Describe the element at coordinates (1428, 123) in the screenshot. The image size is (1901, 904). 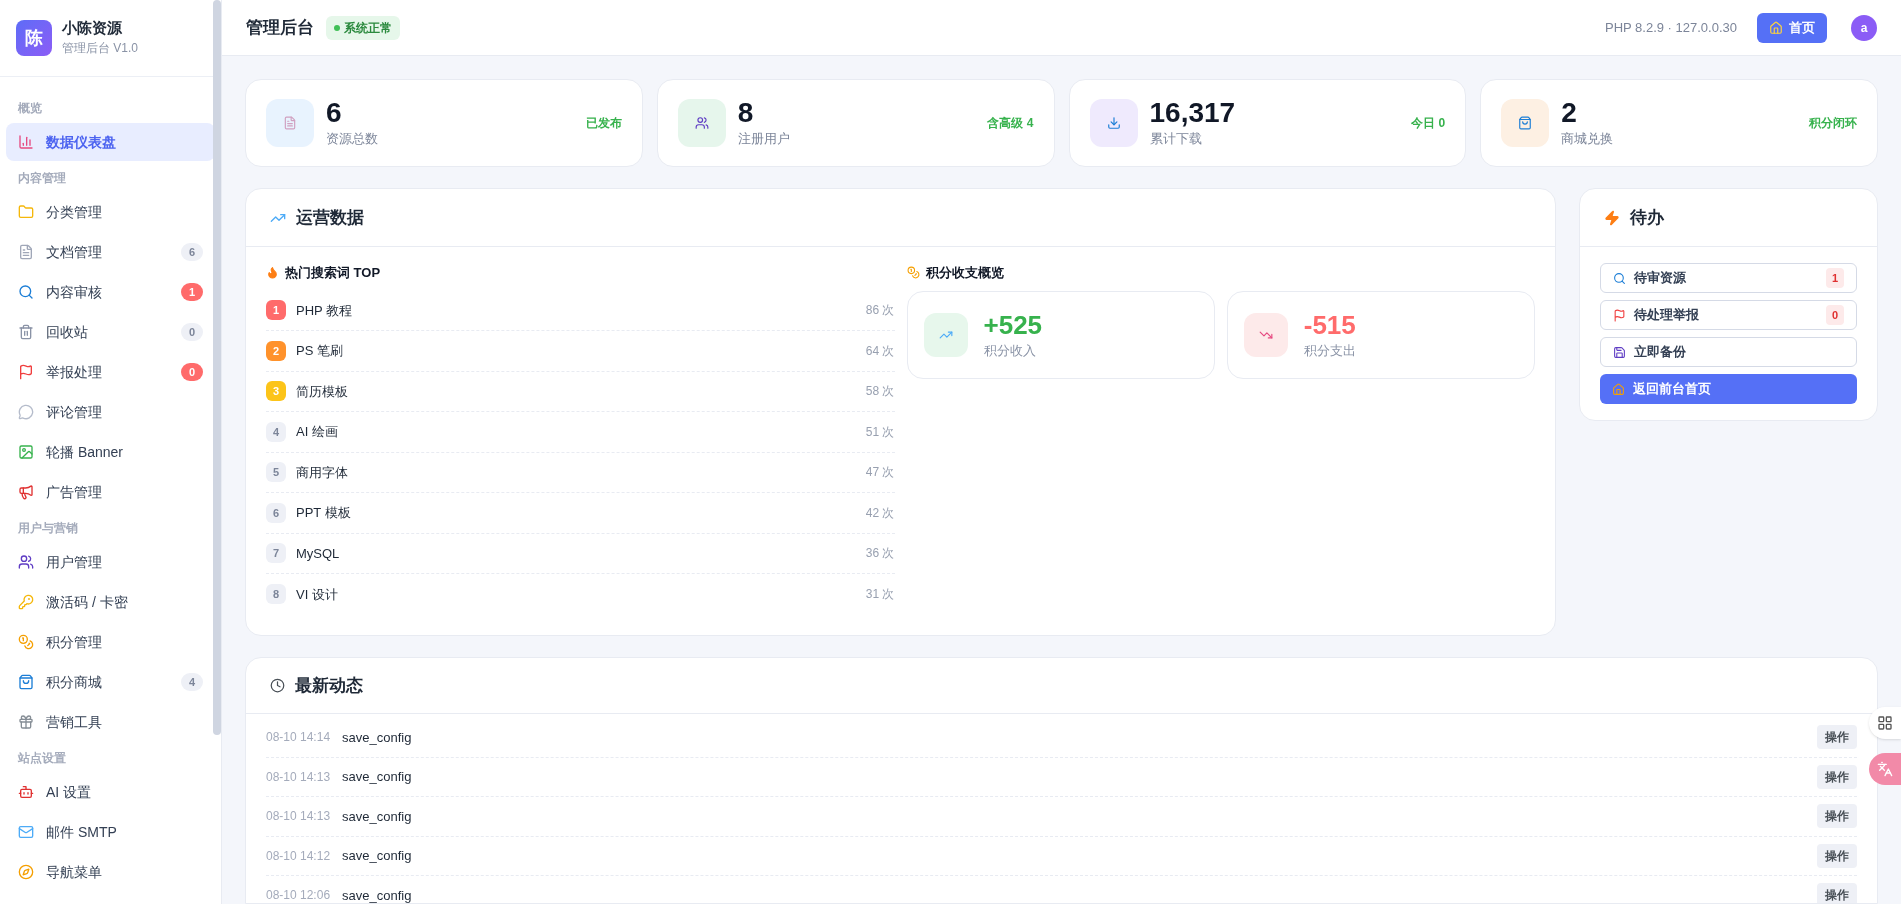
I see `stat-note: 今日 0` at that location.